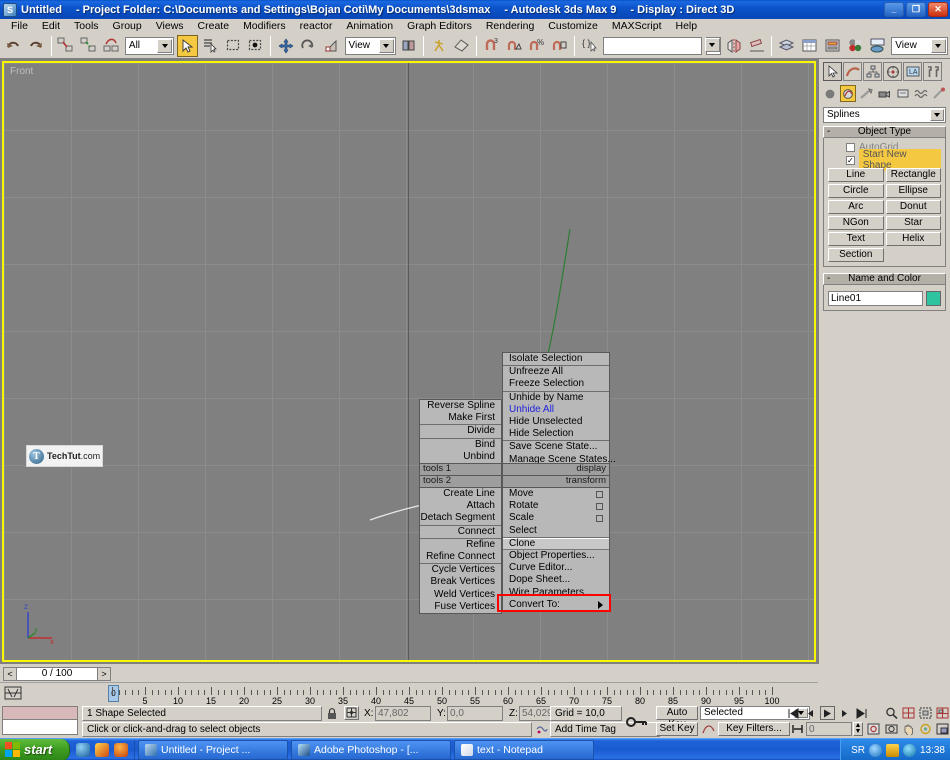 The width and height of the screenshot is (950, 760). Describe the element at coordinates (757, 45) in the screenshot. I see `align-icon` at that location.